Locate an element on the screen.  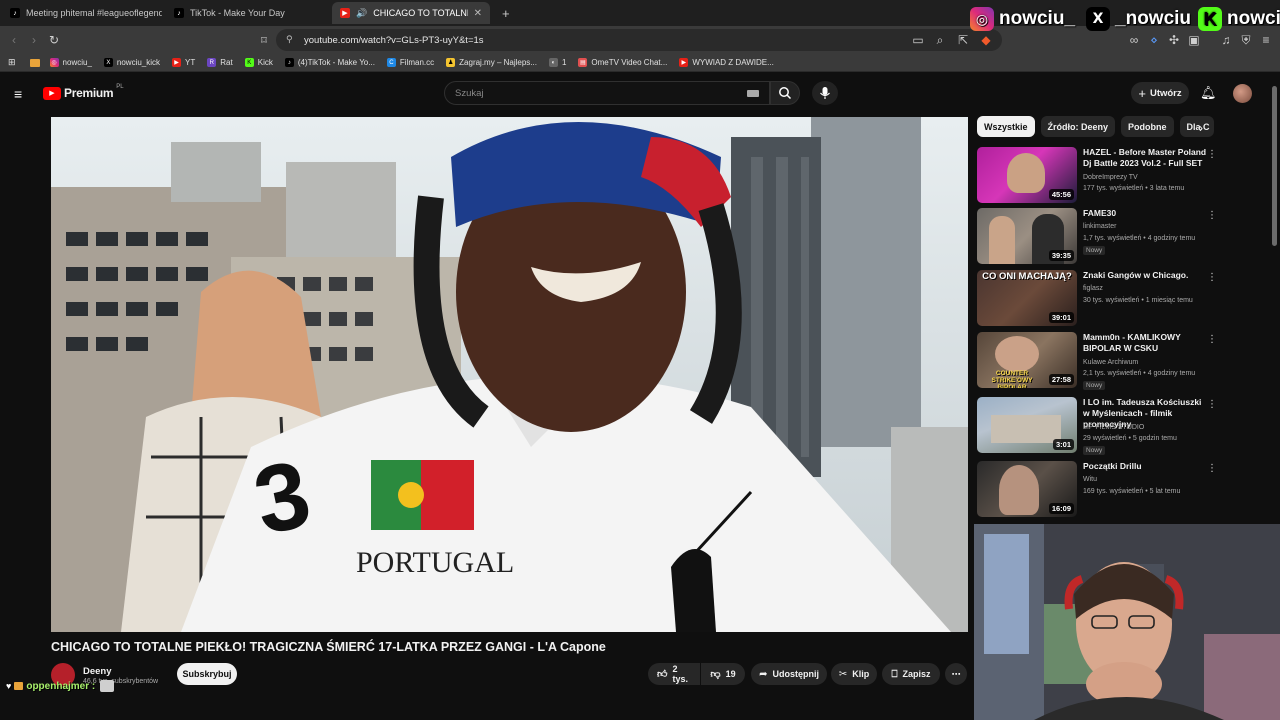
voice-search-button is located at coordinates (825, 93).